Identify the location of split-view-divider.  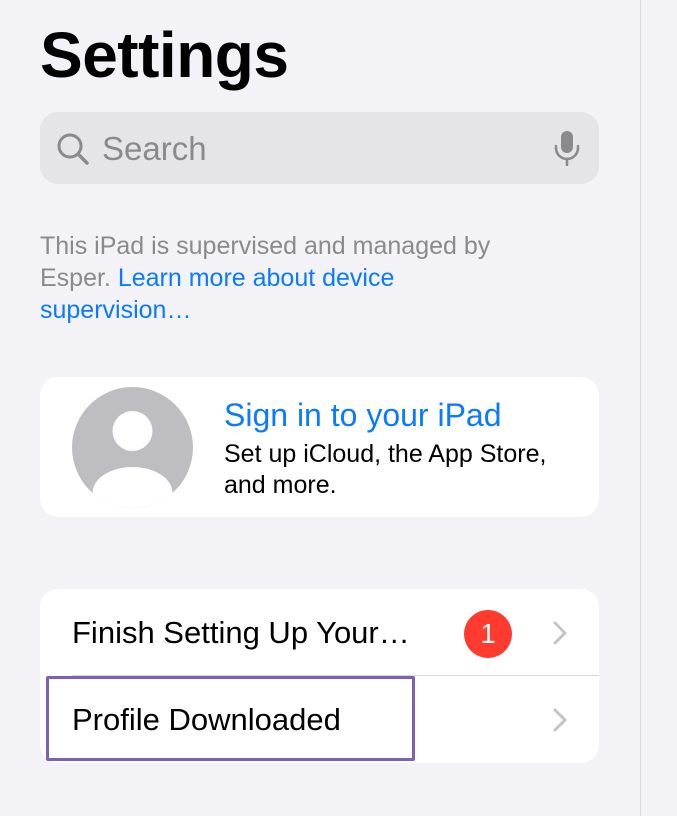
(640, 408).